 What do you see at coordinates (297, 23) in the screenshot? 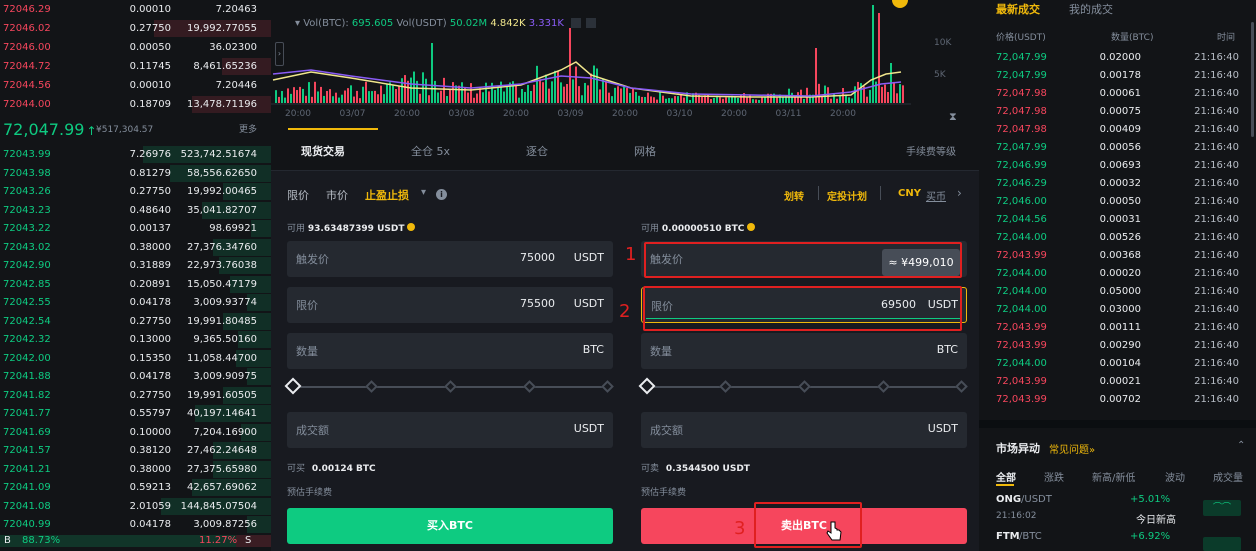
I see `legend-collapse-icon: ▾` at bounding box center [297, 23].